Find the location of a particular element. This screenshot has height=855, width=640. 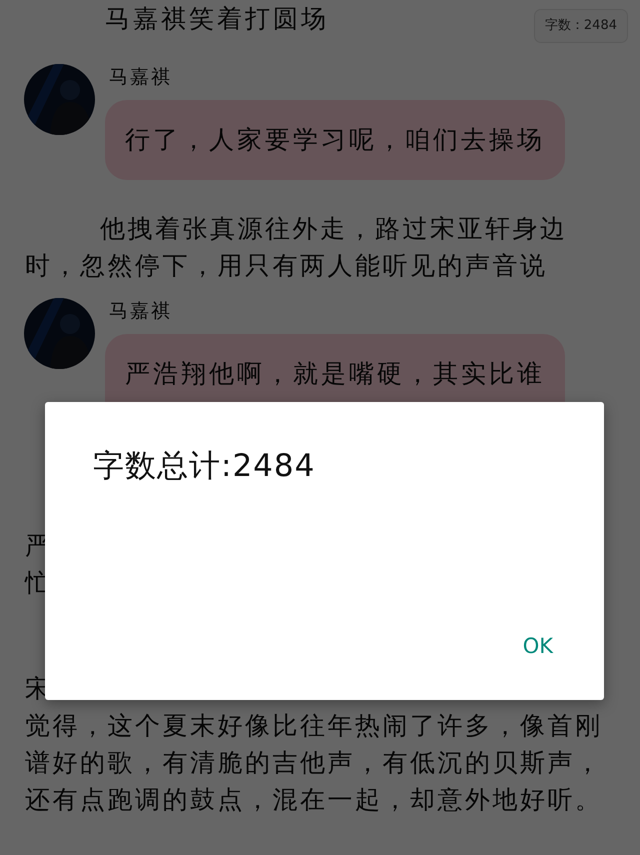

word-count-badge: 字数：2484 is located at coordinates (581, 26).